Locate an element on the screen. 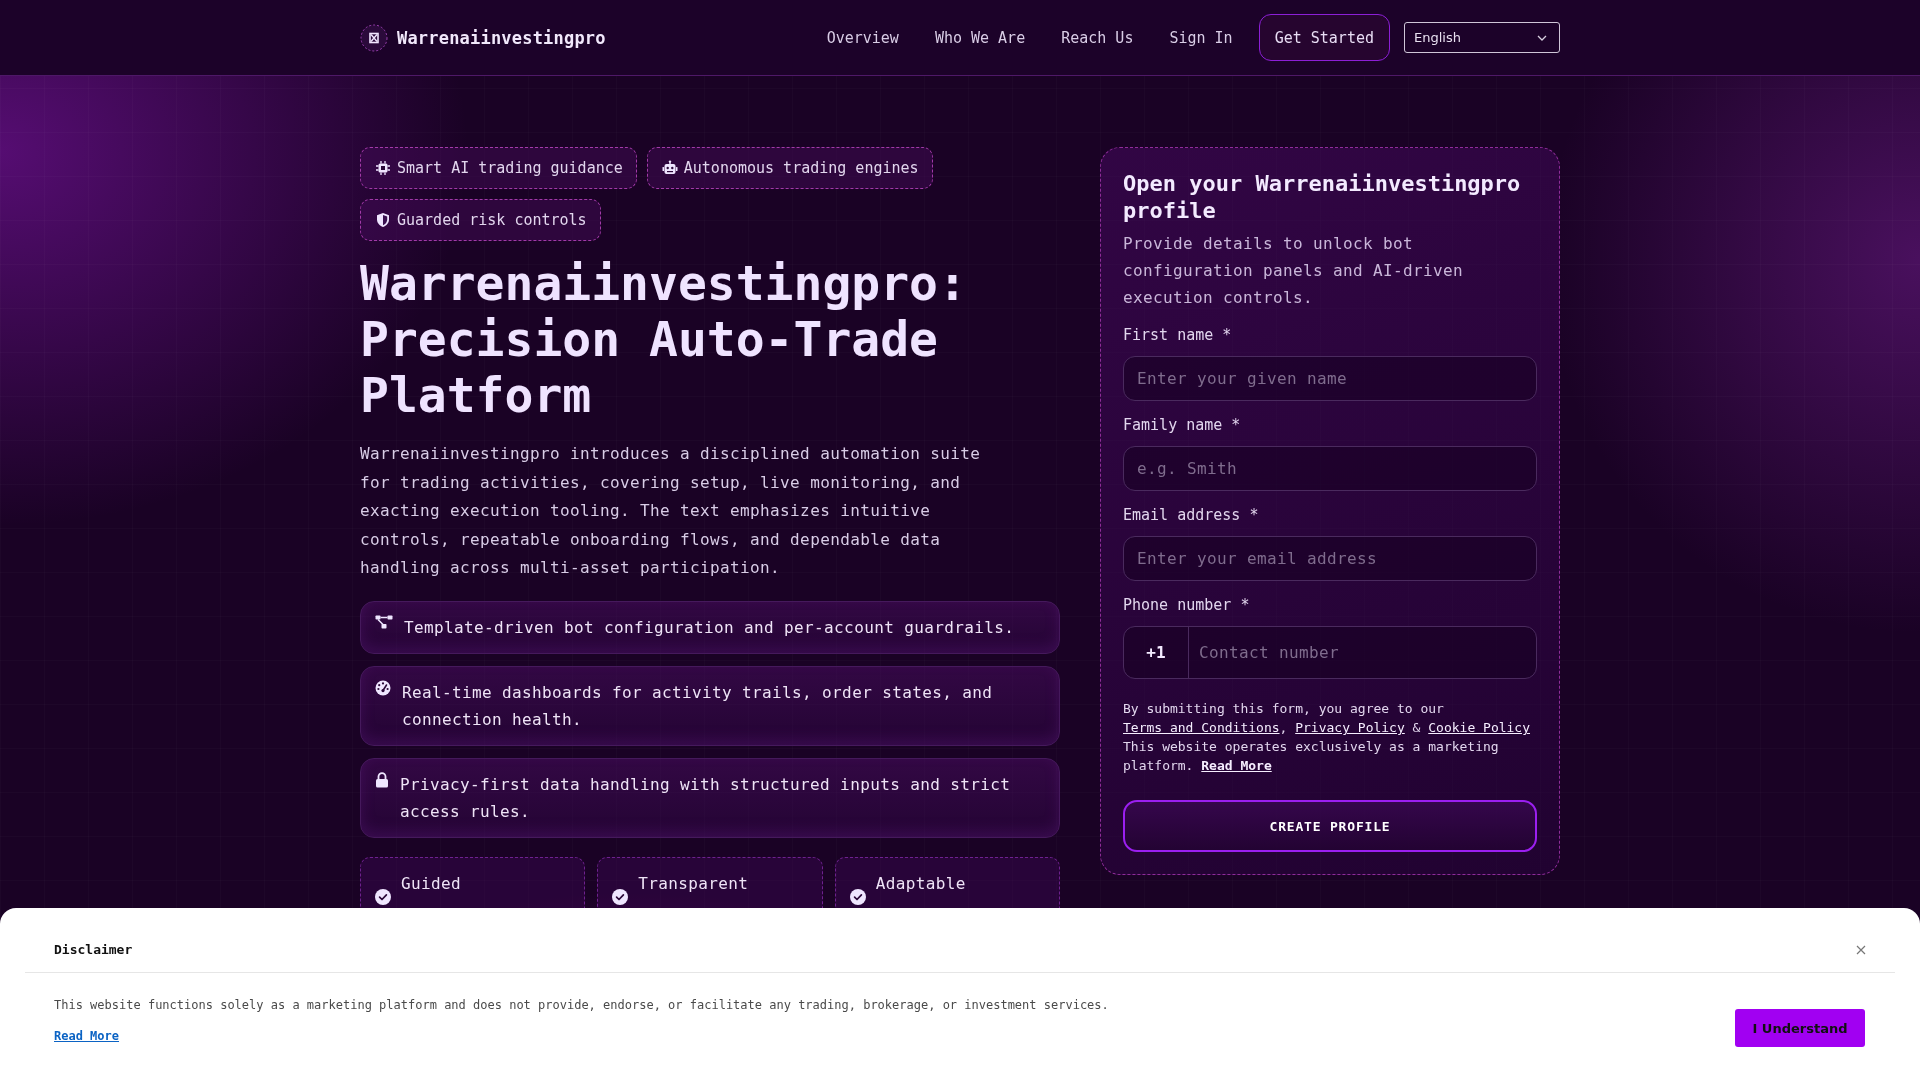 The width and height of the screenshot is (1920, 1080). close-icon is located at coordinates (1861, 950).